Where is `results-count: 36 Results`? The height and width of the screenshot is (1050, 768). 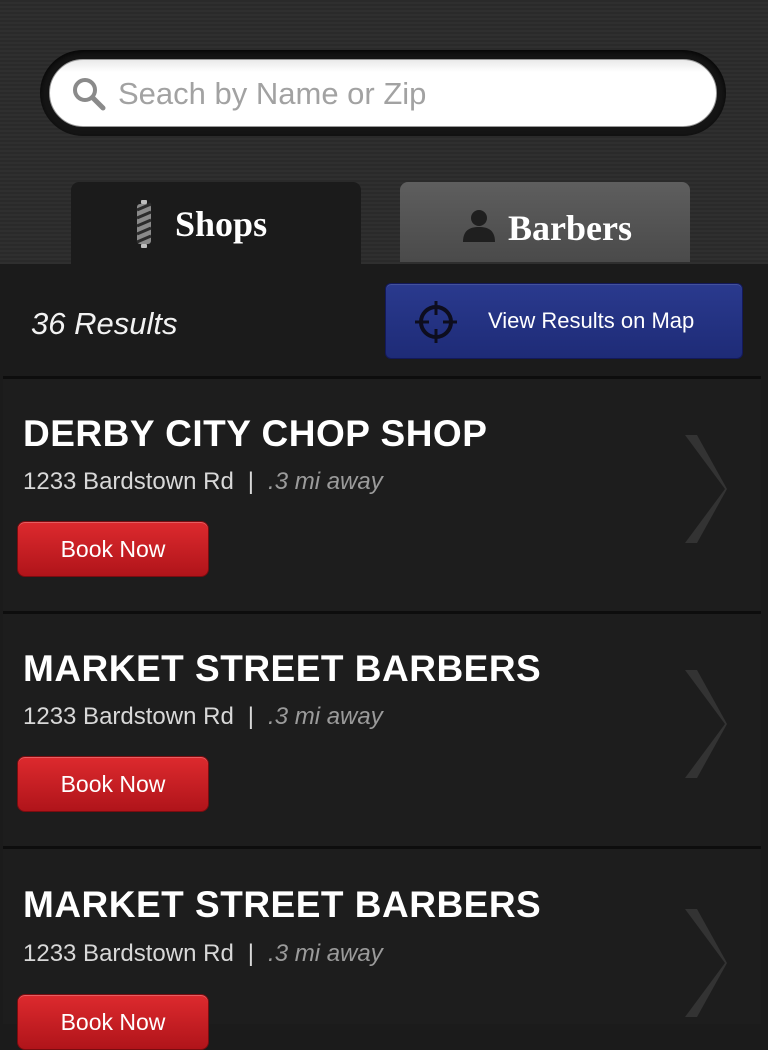
results-count: 36 Results is located at coordinates (104, 323).